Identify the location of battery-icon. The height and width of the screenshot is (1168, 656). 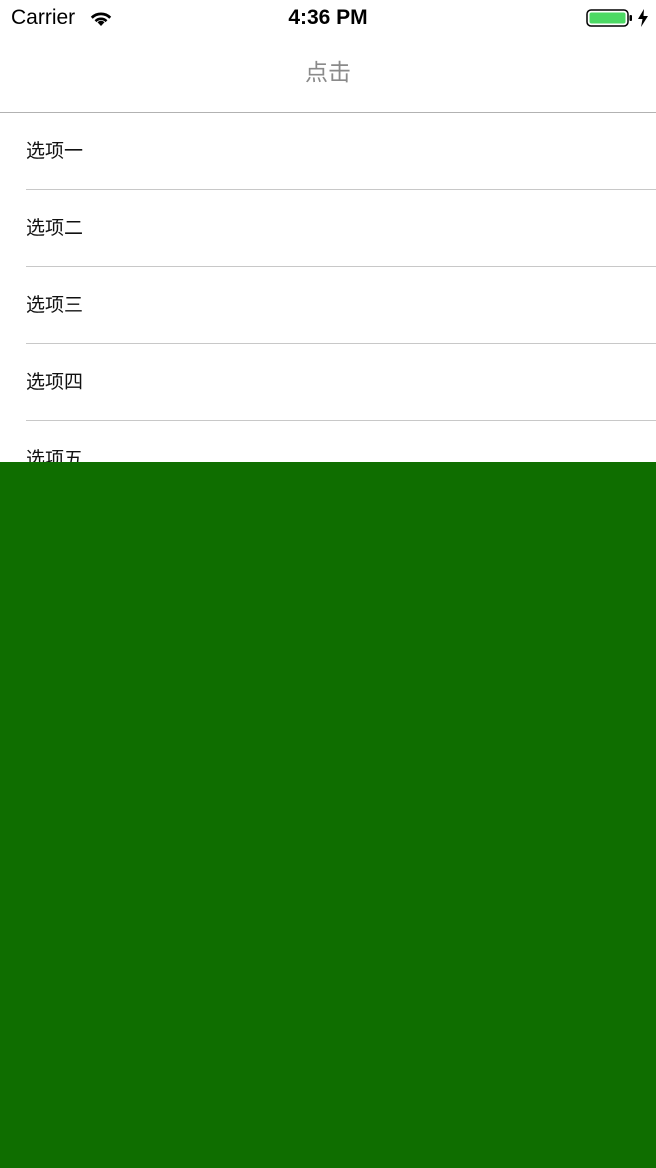
(609, 18).